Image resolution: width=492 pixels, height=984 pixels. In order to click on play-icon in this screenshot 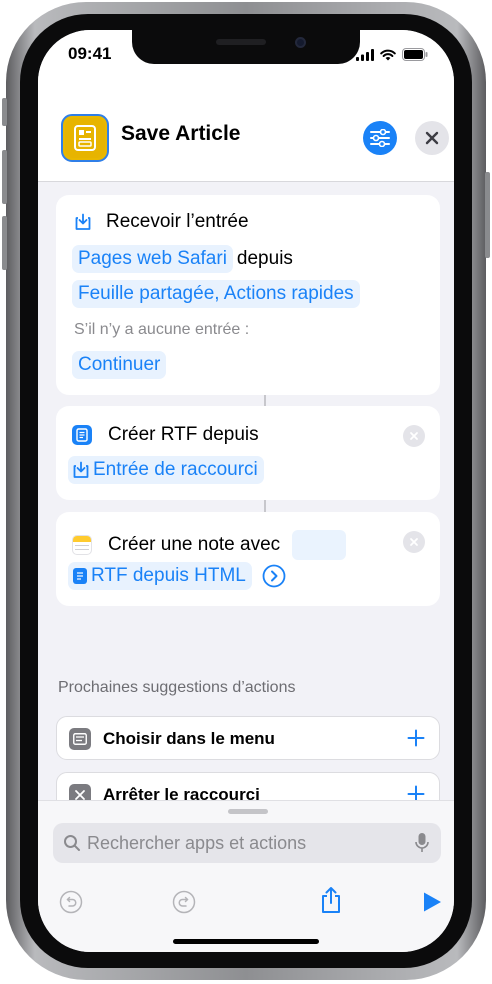, I will do `click(432, 902)`.